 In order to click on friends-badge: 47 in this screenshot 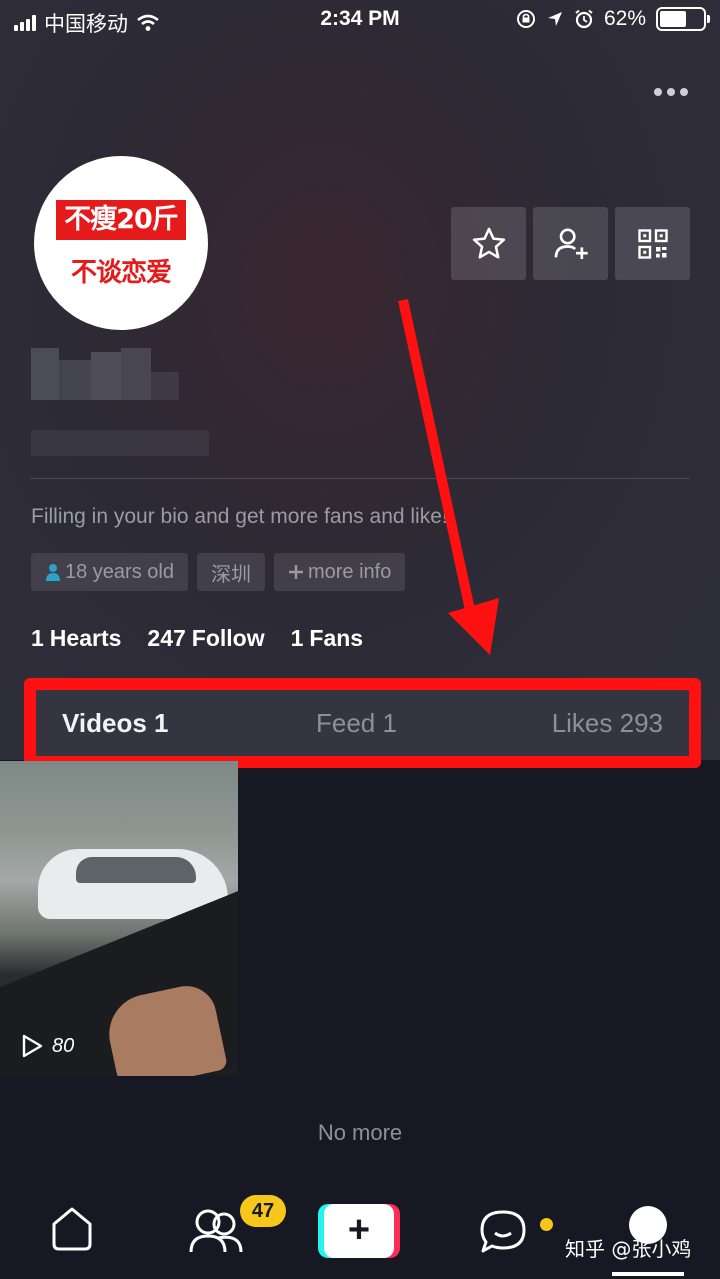, I will do `click(263, 1211)`.